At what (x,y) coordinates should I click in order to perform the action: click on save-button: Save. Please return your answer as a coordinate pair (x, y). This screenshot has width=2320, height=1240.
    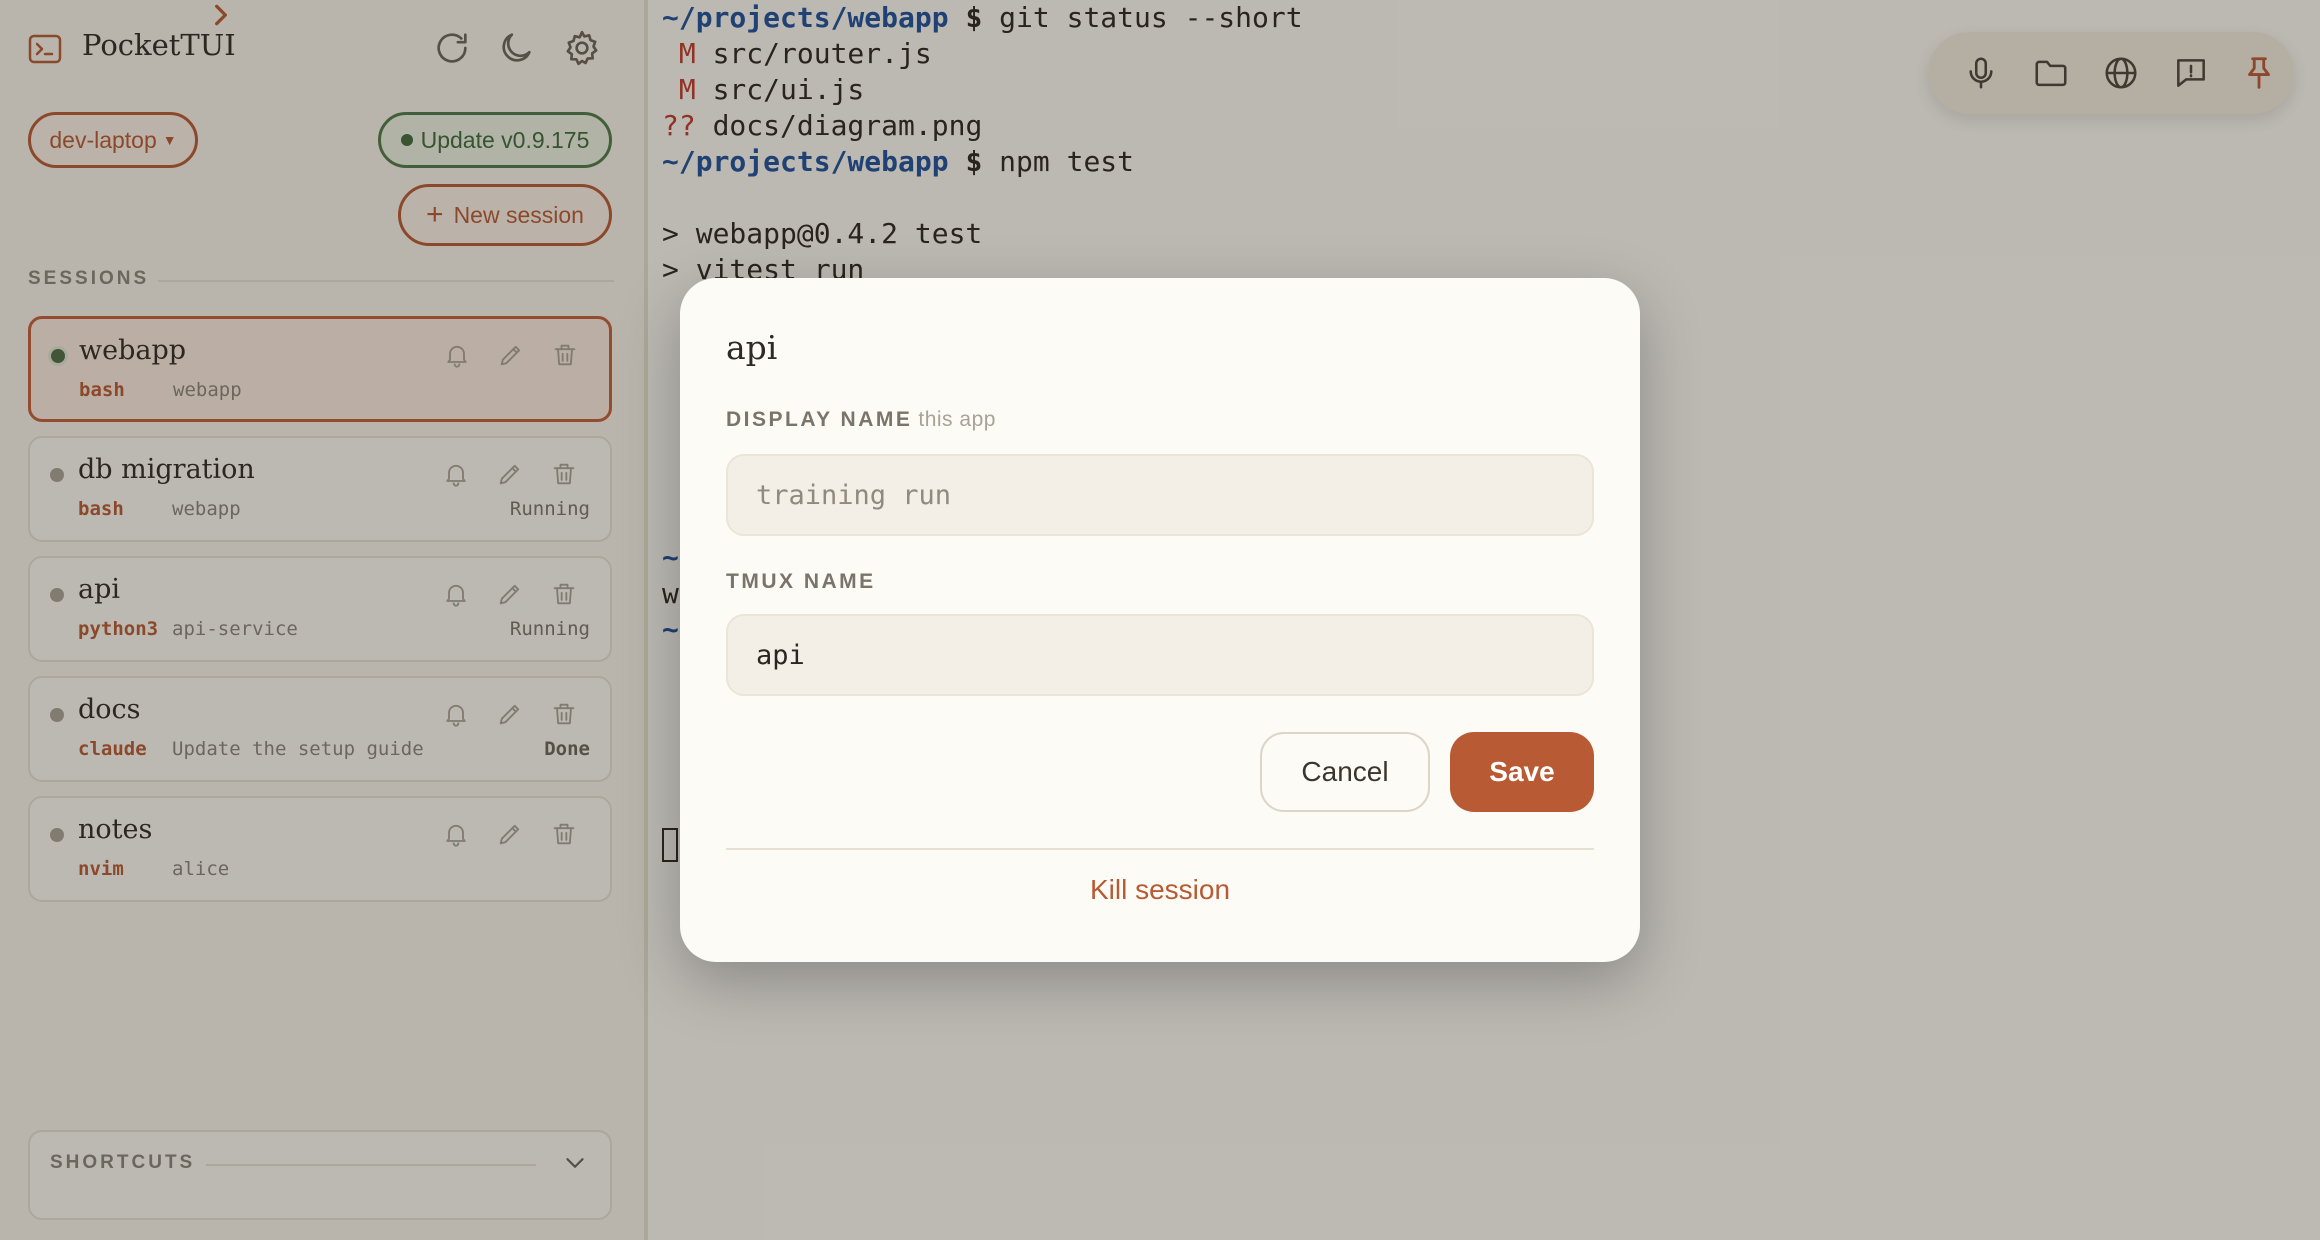
    Looking at the image, I should click on (1522, 772).